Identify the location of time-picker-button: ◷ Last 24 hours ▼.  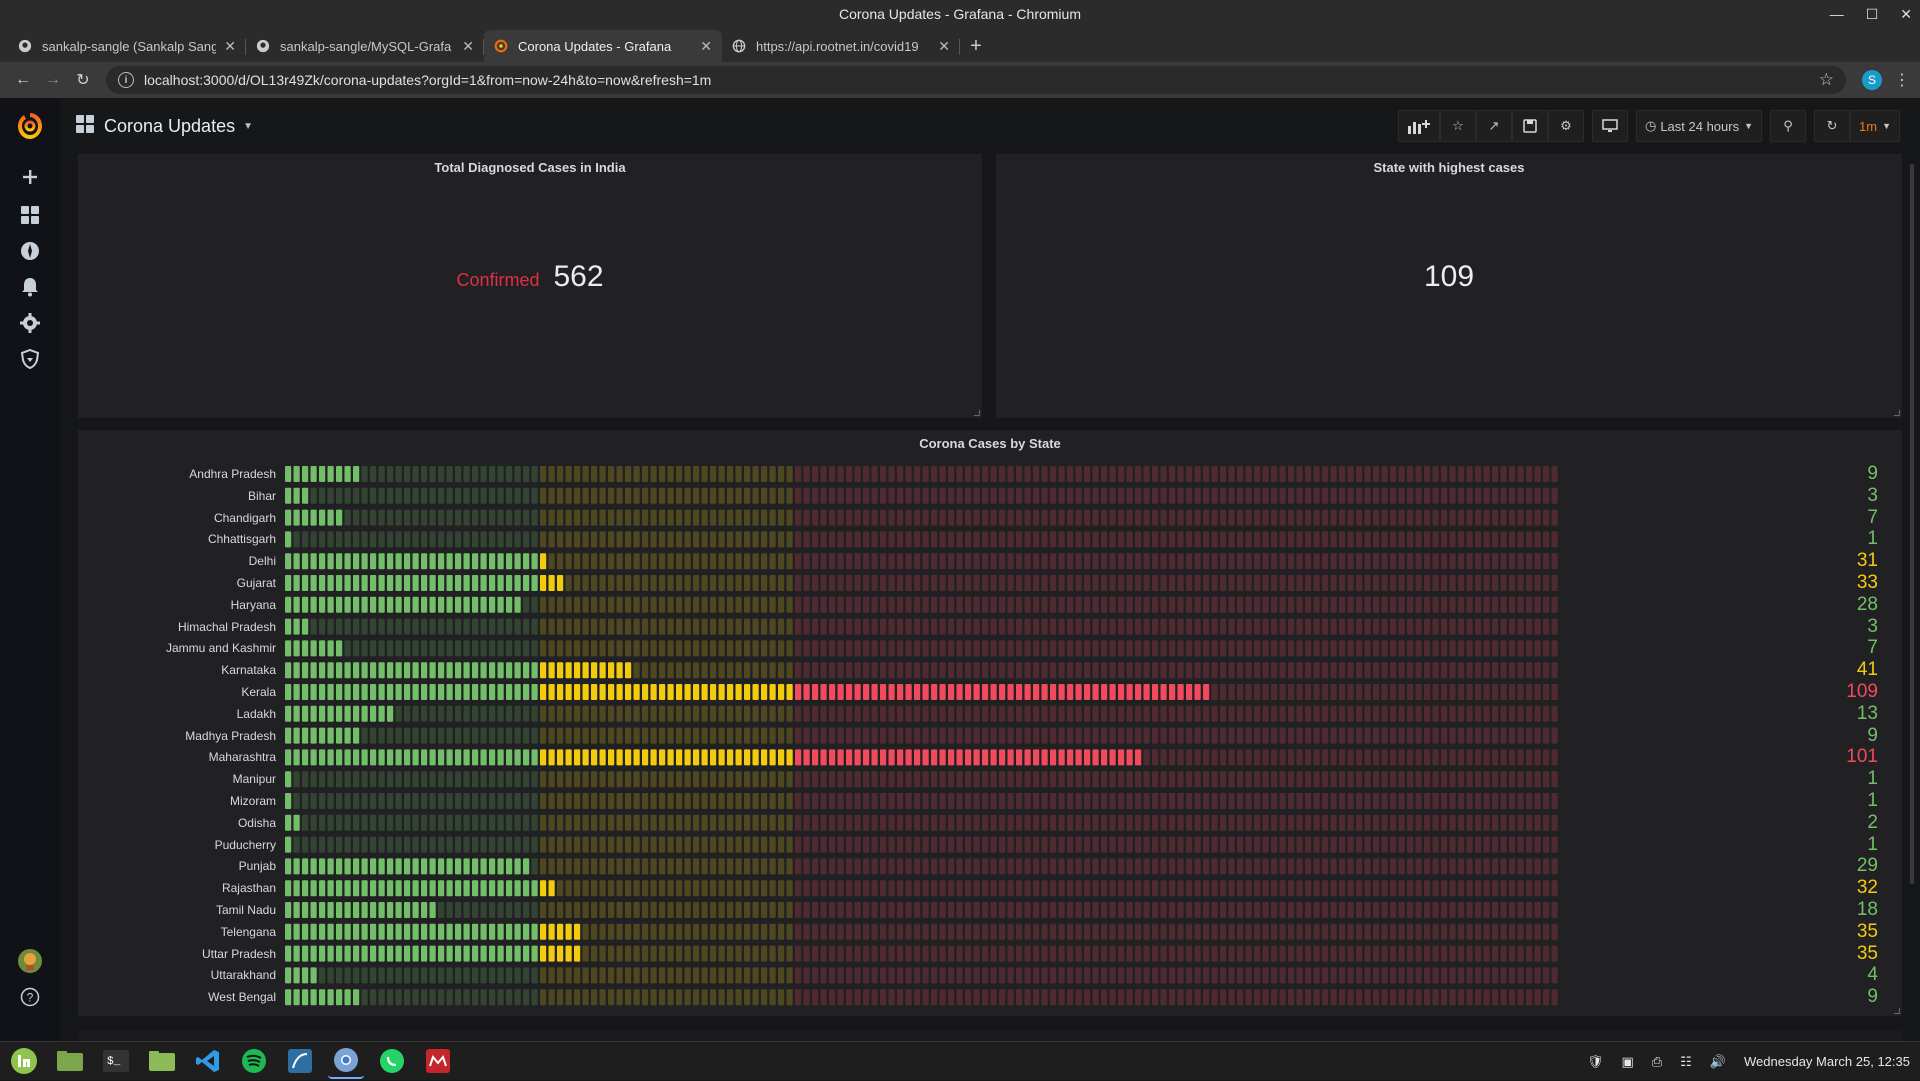
(1699, 126).